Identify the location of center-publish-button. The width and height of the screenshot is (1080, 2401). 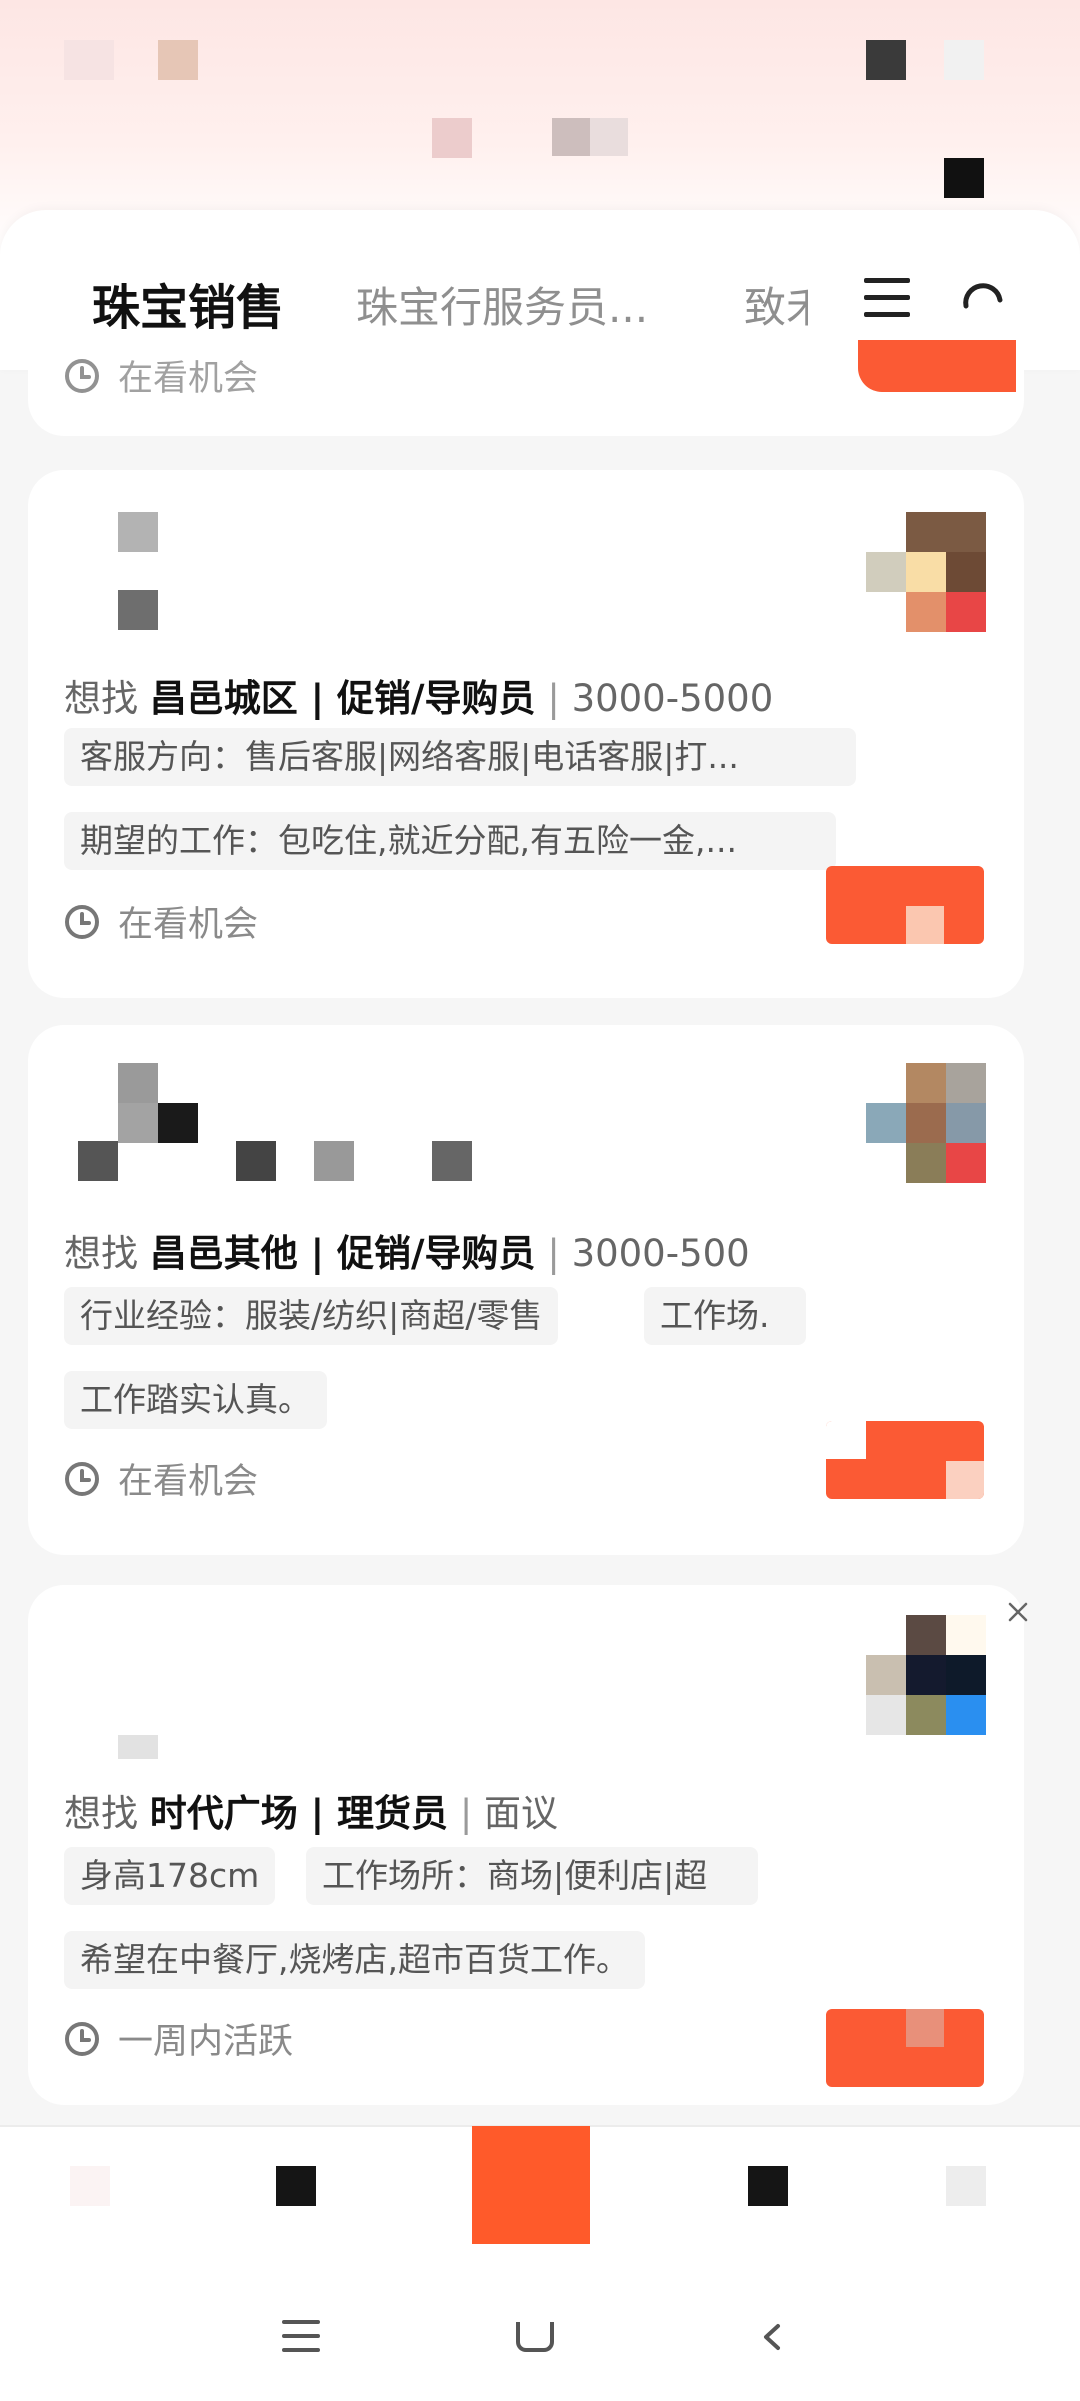
(531, 2185).